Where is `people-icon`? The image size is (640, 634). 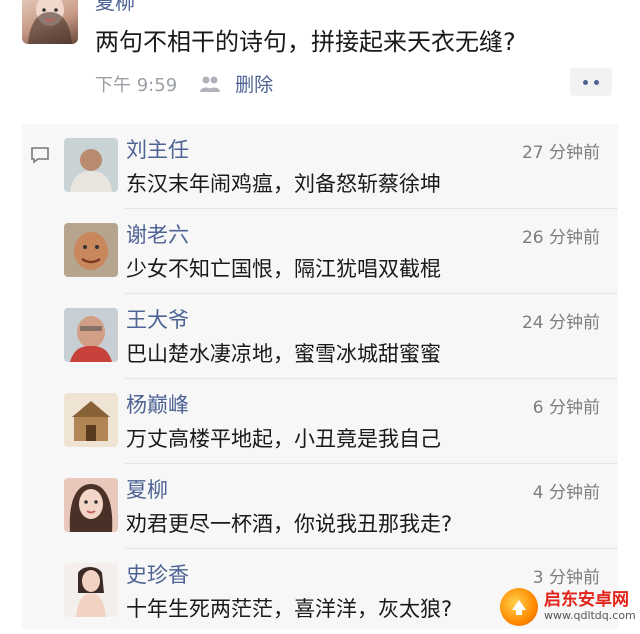
people-icon is located at coordinates (210, 84).